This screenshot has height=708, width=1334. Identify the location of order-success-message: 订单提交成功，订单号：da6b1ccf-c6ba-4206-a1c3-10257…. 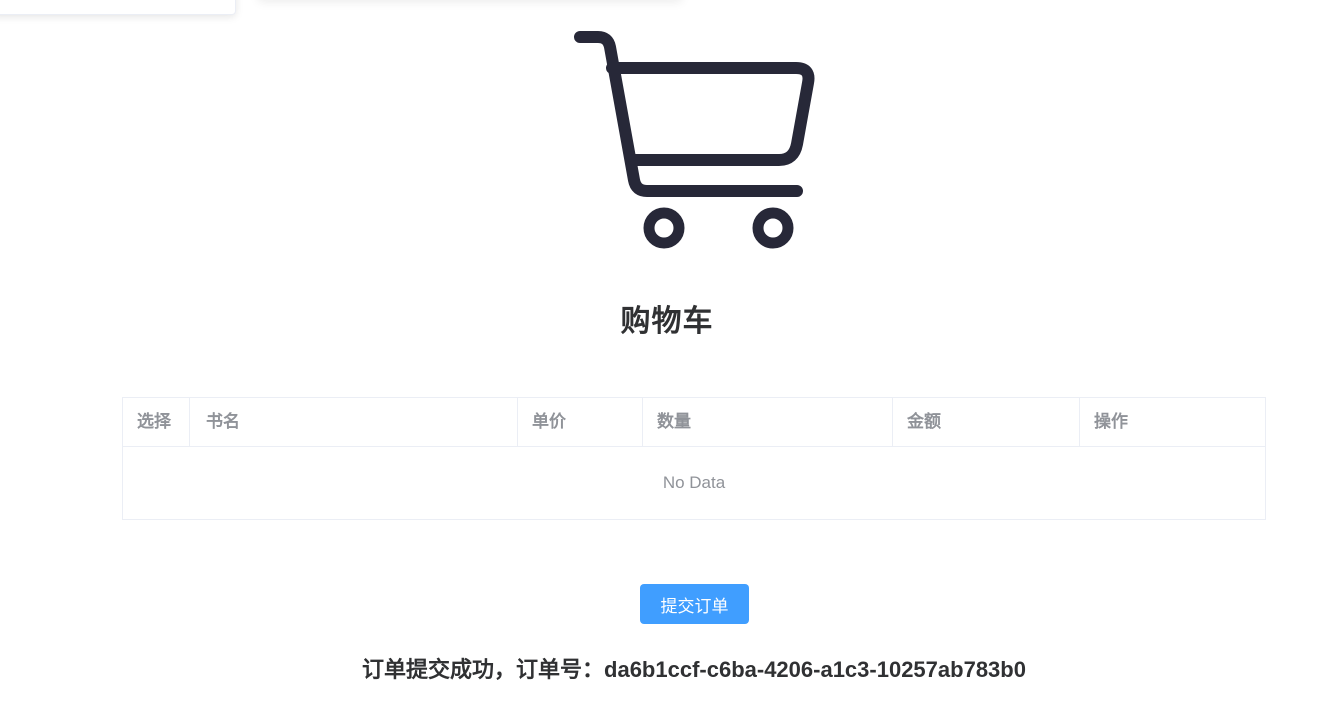
(694, 669).